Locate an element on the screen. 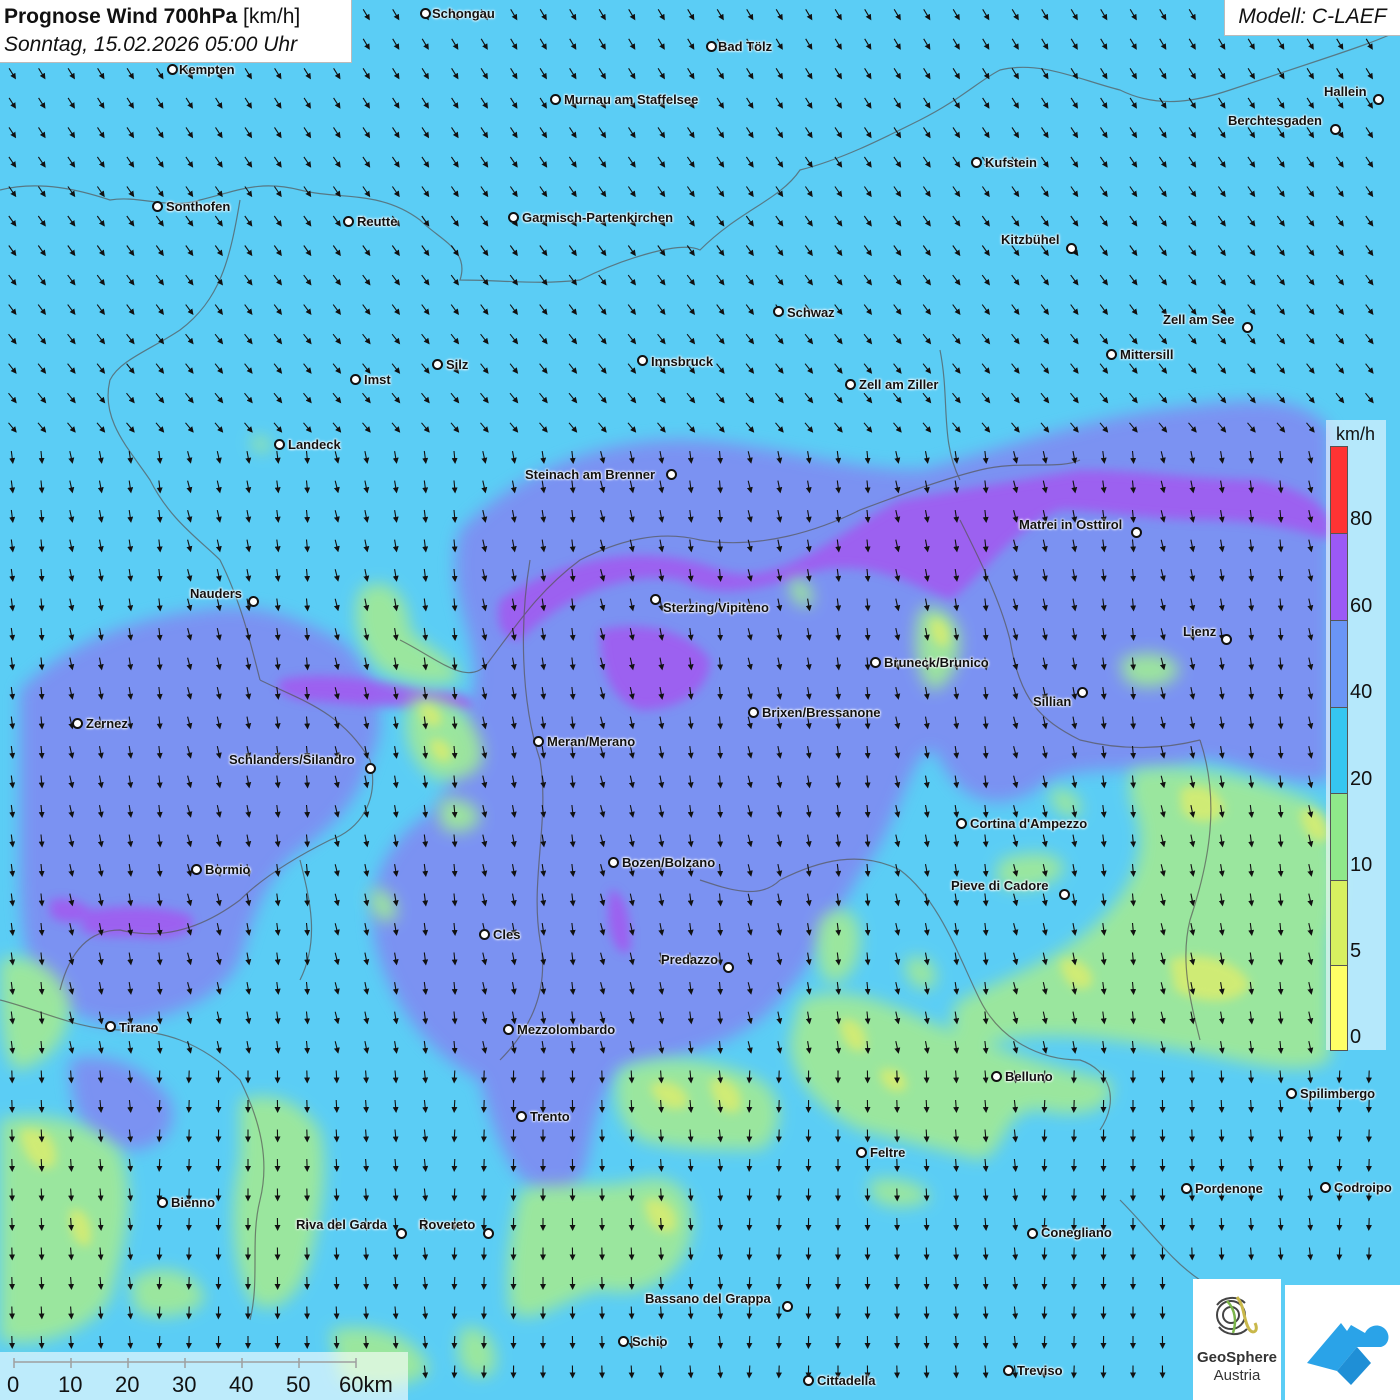 The image size is (1400, 1400). city-label: Nauders is located at coordinates (216, 593).